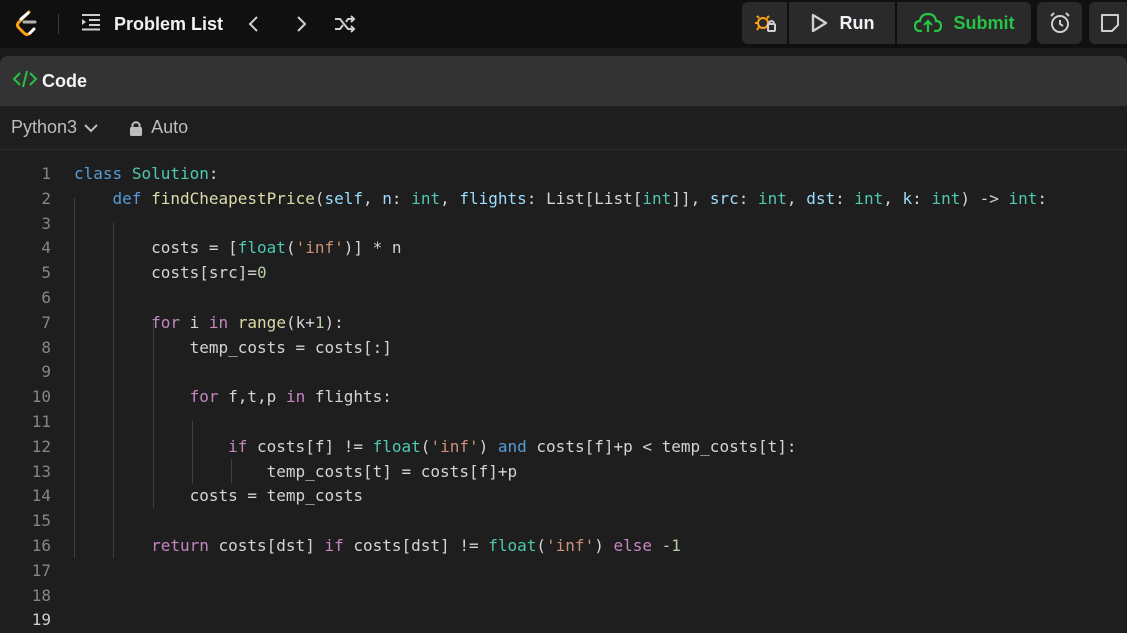 The width and height of the screenshot is (1127, 633). I want to click on code-token: (k+, so click(300, 322).